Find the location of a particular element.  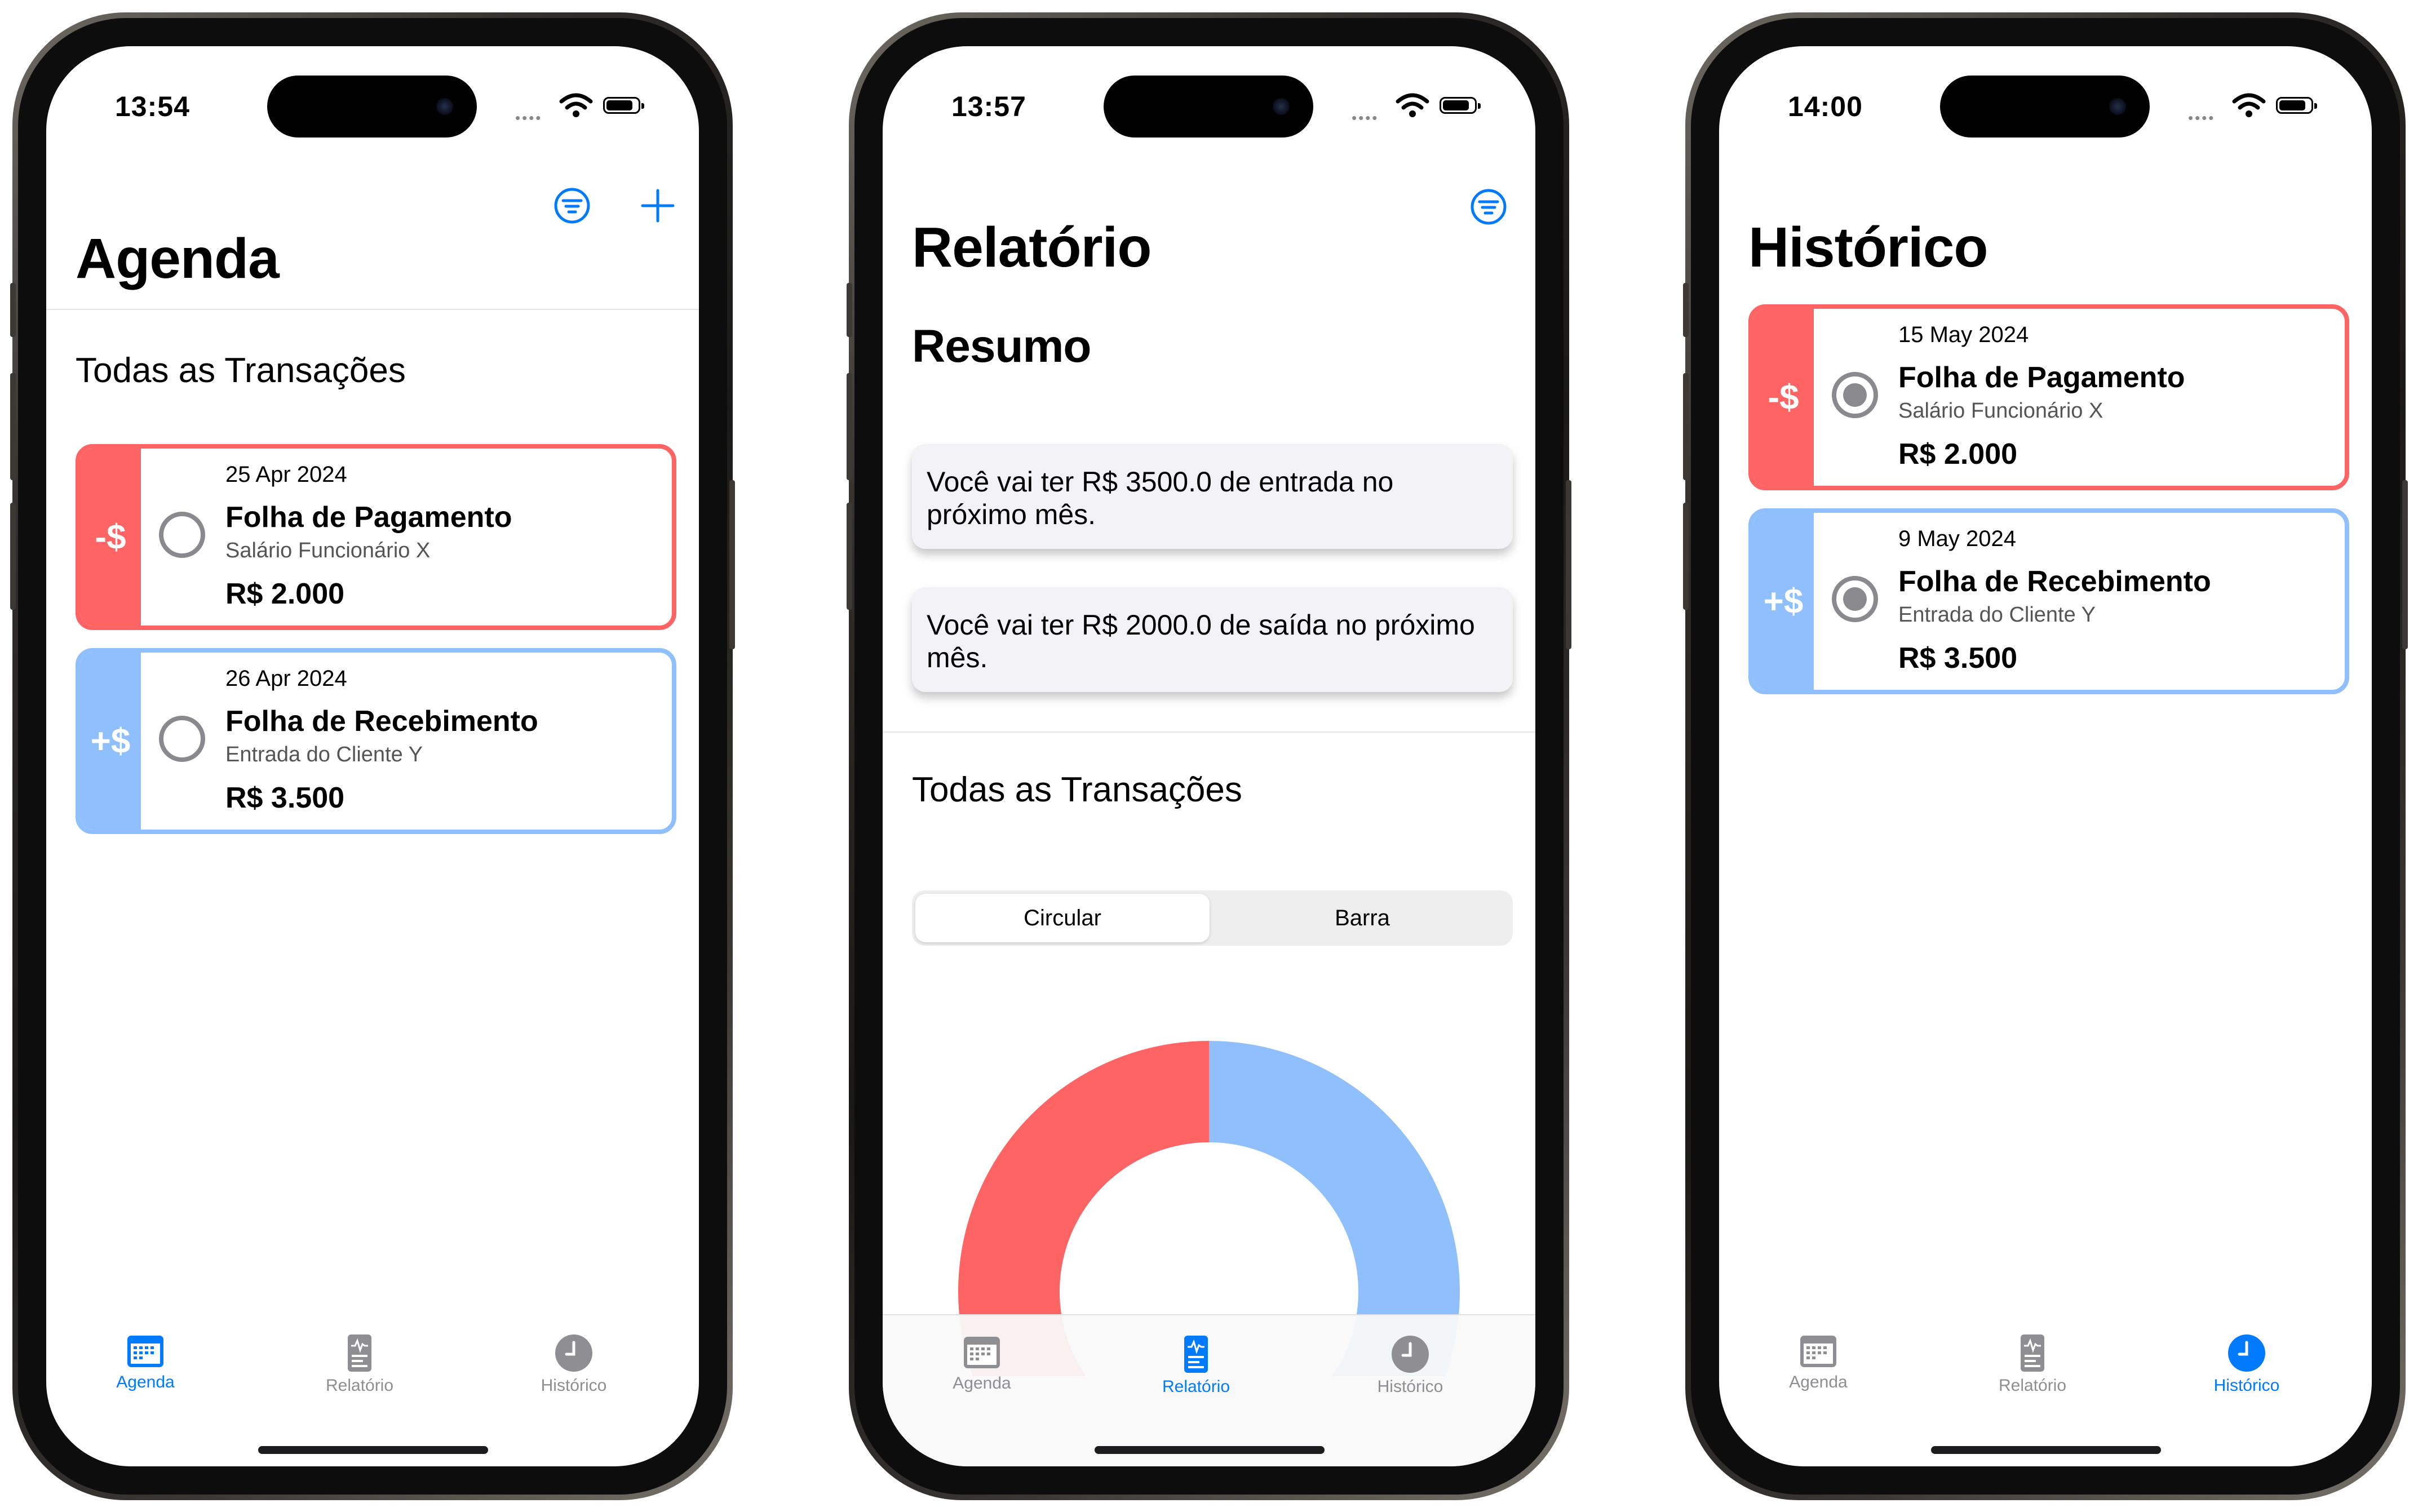

page-title: Relatório is located at coordinates (1032, 248).